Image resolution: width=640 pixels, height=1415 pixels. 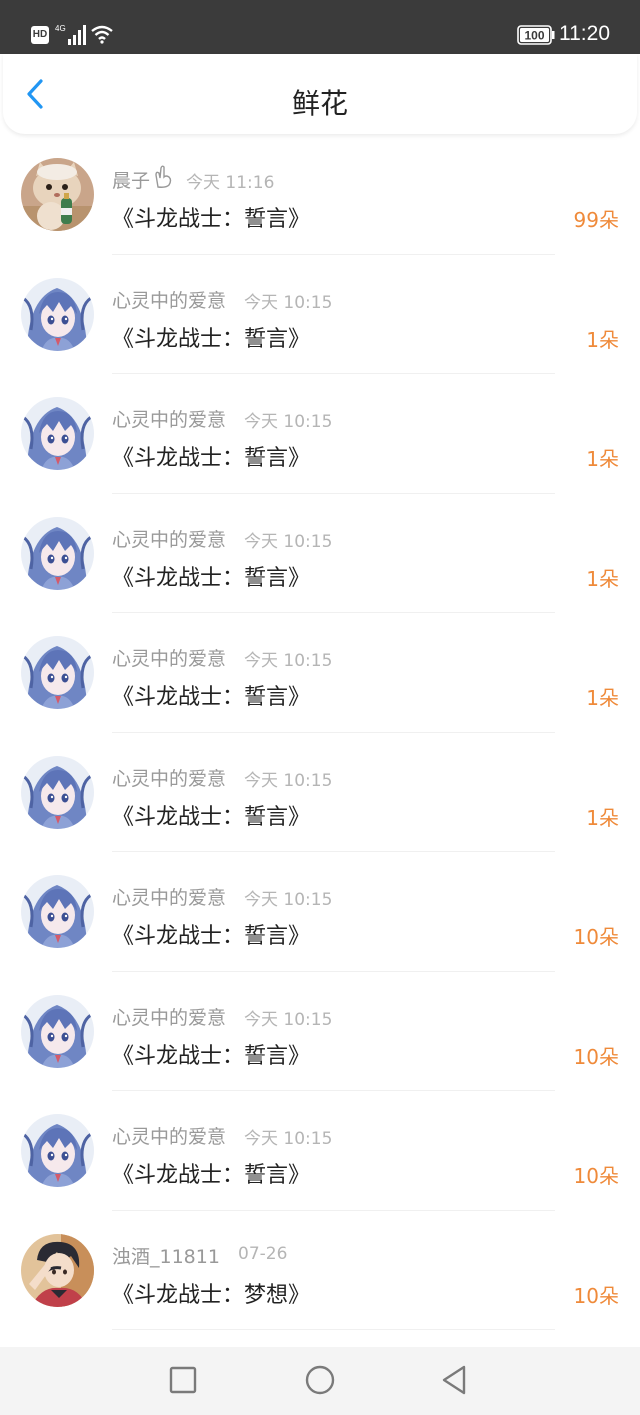 I want to click on battery-level: 100, so click(x=534, y=36).